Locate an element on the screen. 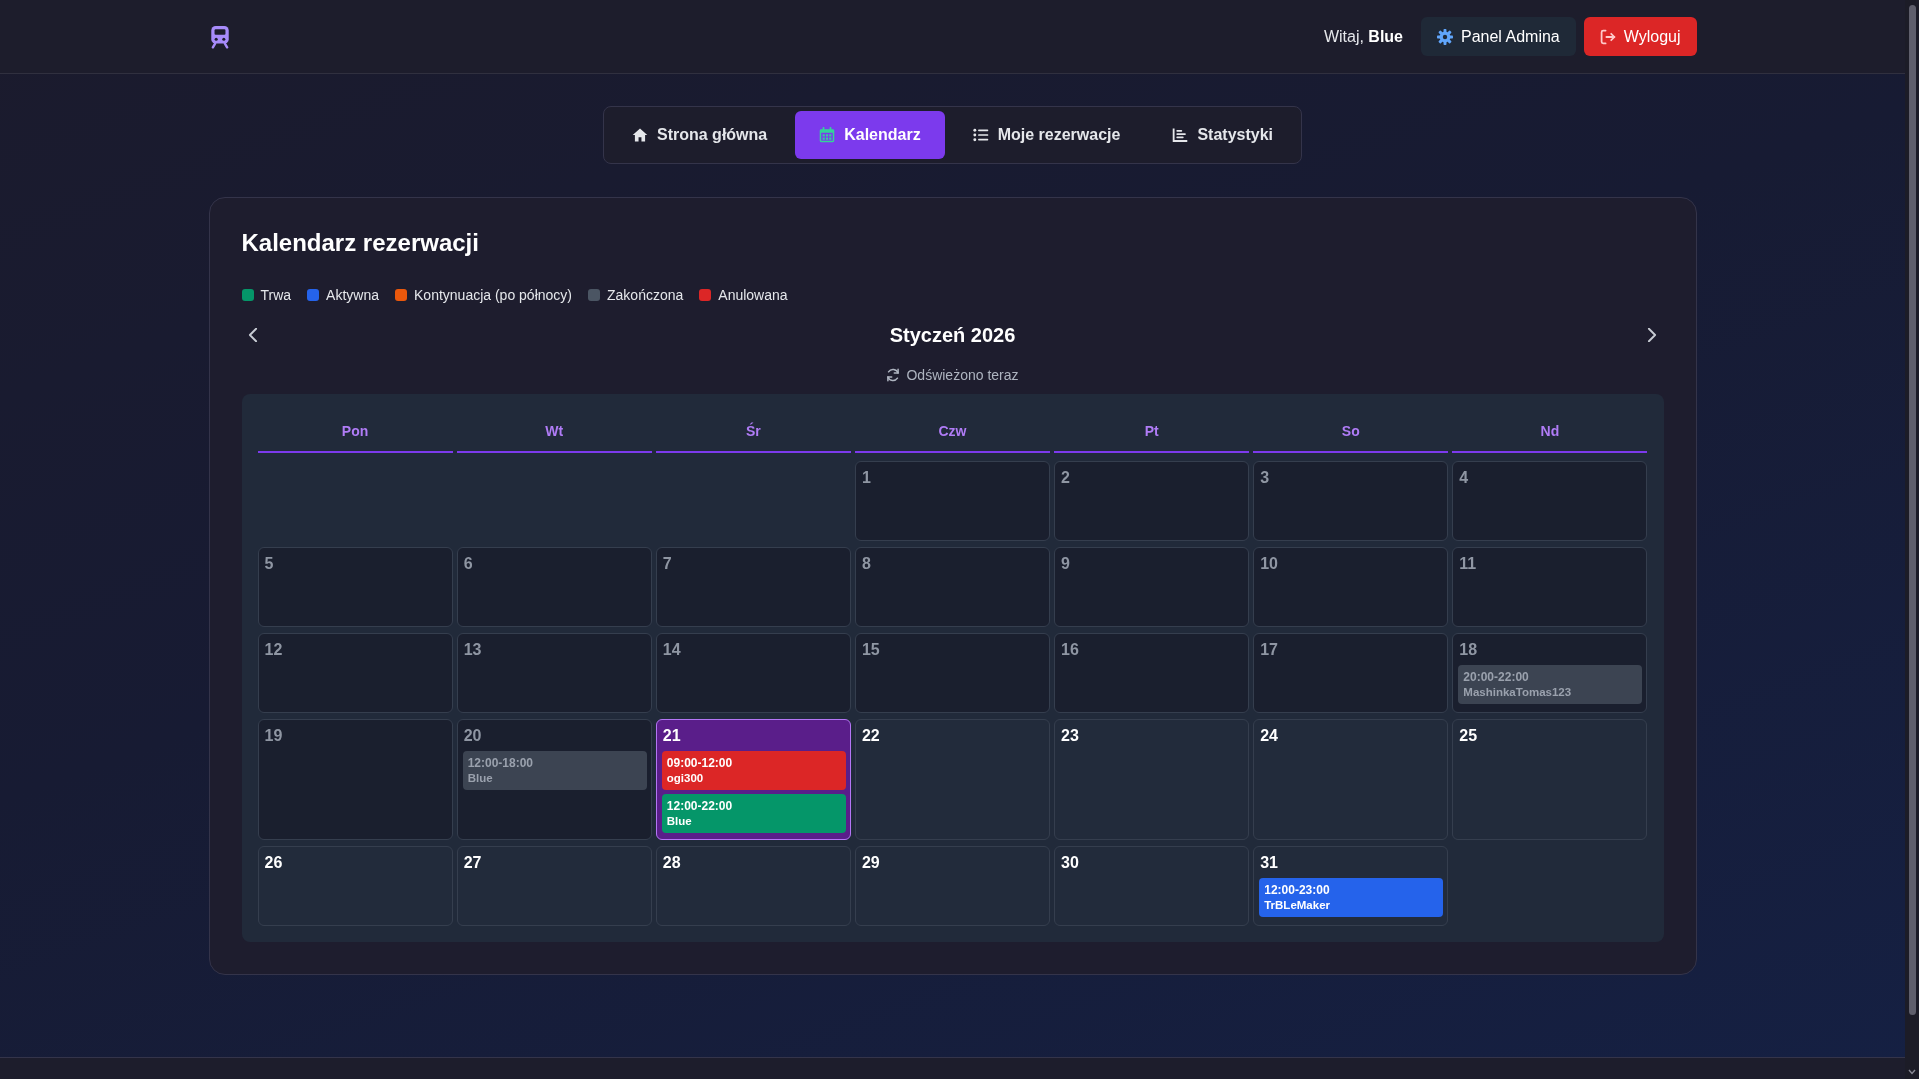 The image size is (1919, 1079). scrollbar is located at coordinates (1912, 539).